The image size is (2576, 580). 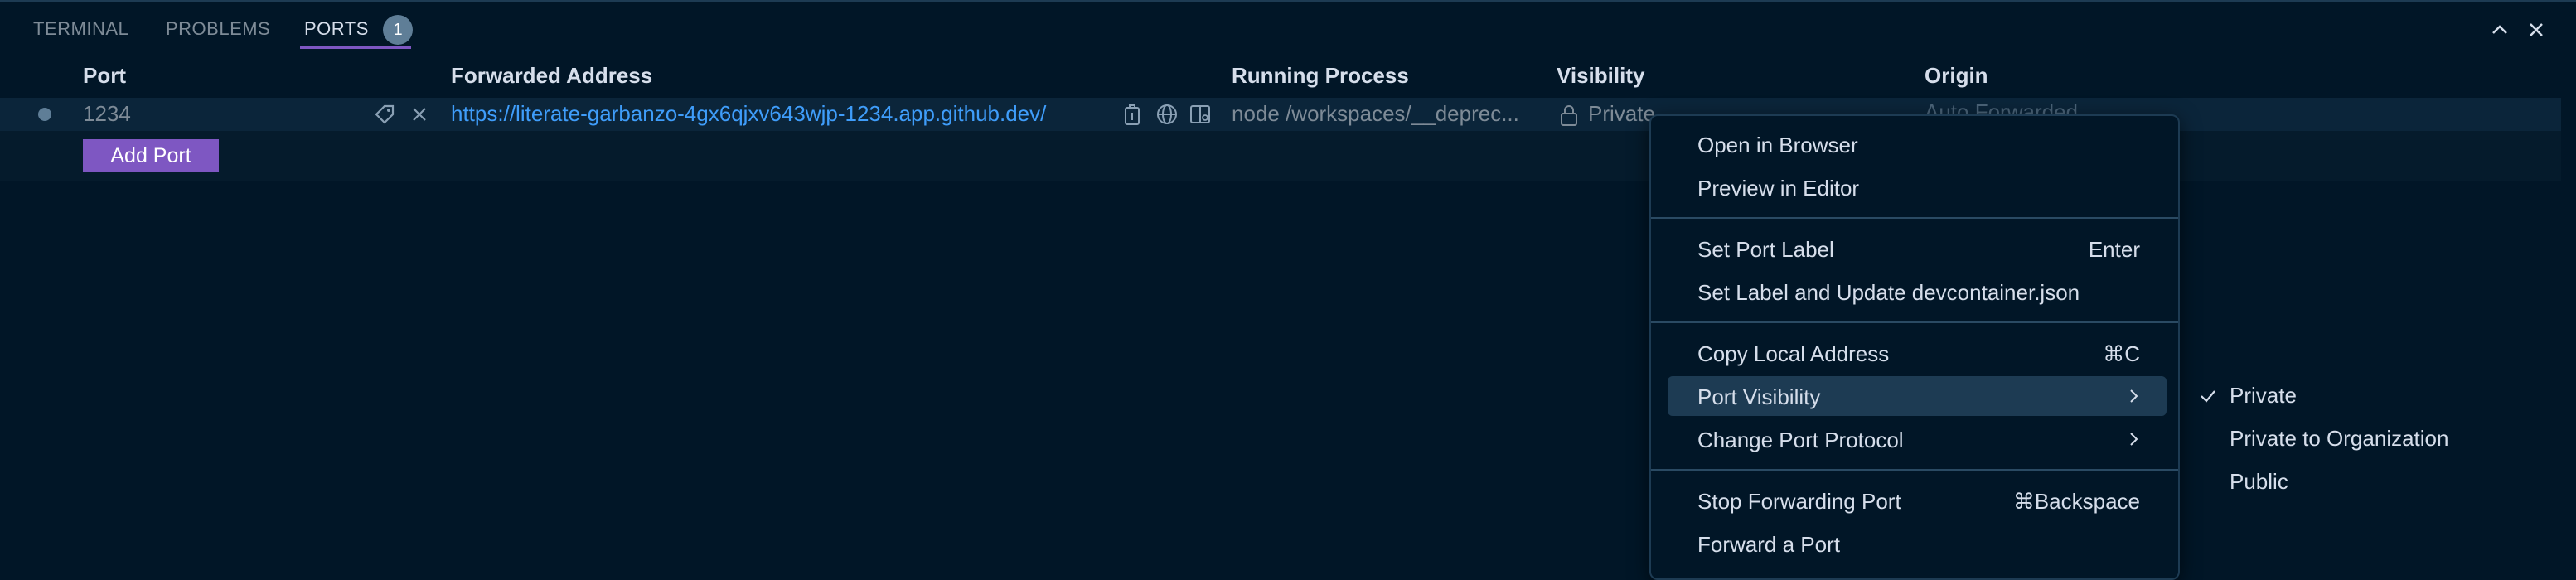 I want to click on menu-item-set-port-label: Set Port Label Enter, so click(x=1918, y=248).